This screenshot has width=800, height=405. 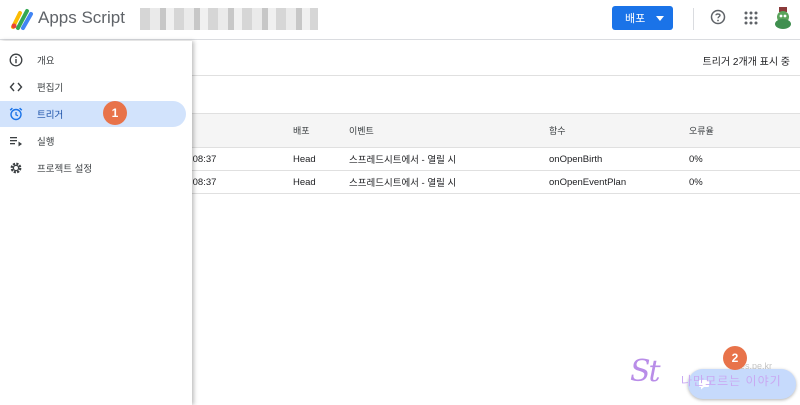 I want to click on cell-function: onOpenEventPlan, so click(x=588, y=182).